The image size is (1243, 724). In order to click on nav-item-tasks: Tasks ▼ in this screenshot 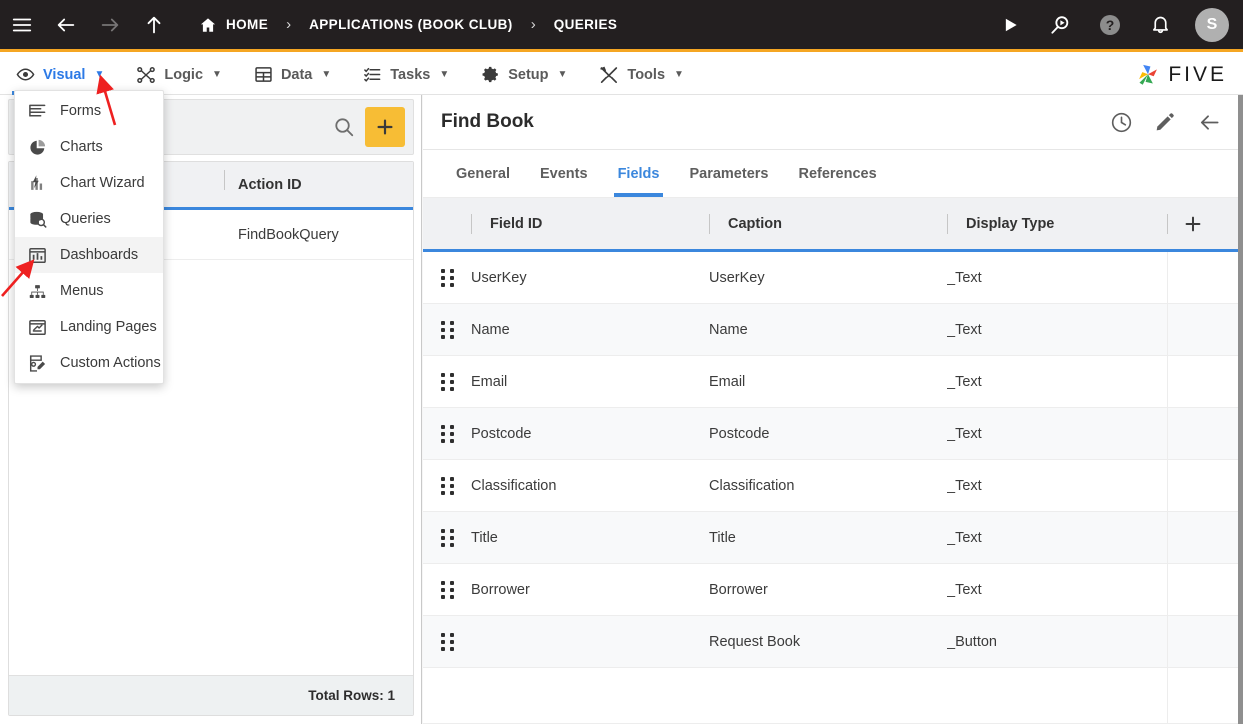, I will do `click(406, 75)`.